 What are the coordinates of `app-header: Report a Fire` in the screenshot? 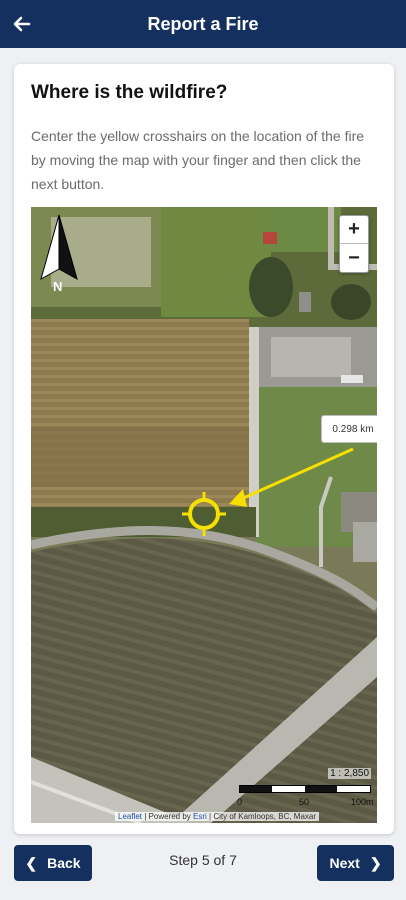 It's located at (203, 24).